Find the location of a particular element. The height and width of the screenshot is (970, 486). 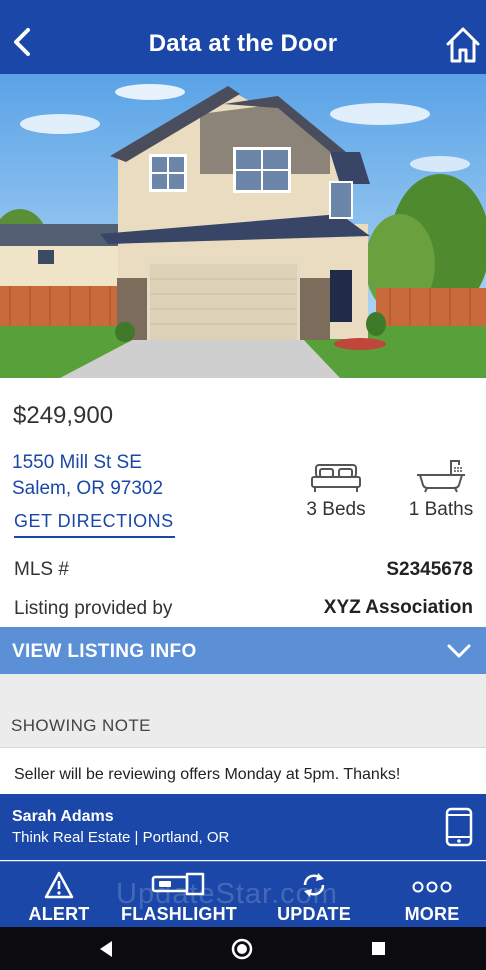

provider-value: XYZ Association is located at coordinates (398, 607).